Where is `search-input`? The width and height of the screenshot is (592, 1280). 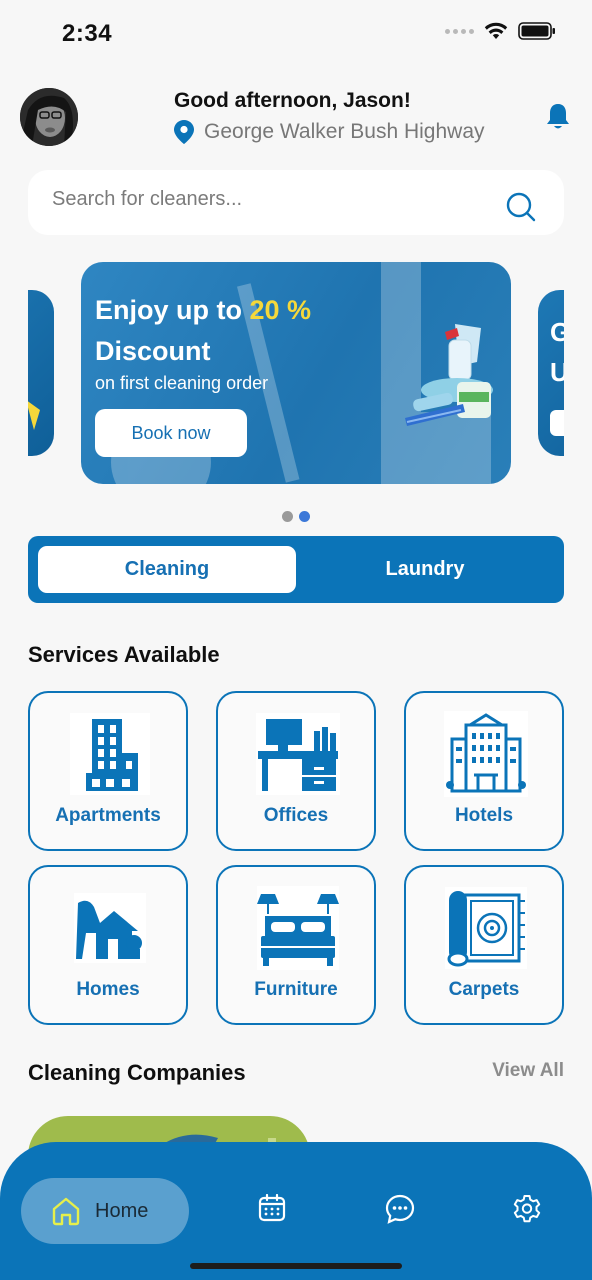
search-input is located at coordinates (262, 199).